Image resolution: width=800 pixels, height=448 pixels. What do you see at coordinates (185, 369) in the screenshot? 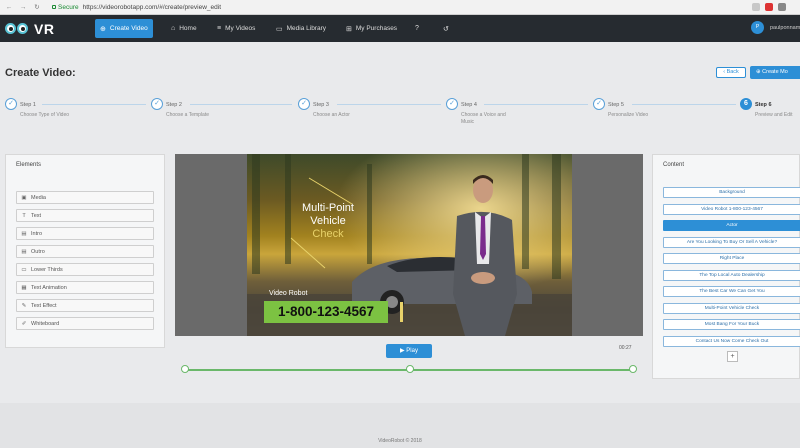
I see `timeline-start-handle` at bounding box center [185, 369].